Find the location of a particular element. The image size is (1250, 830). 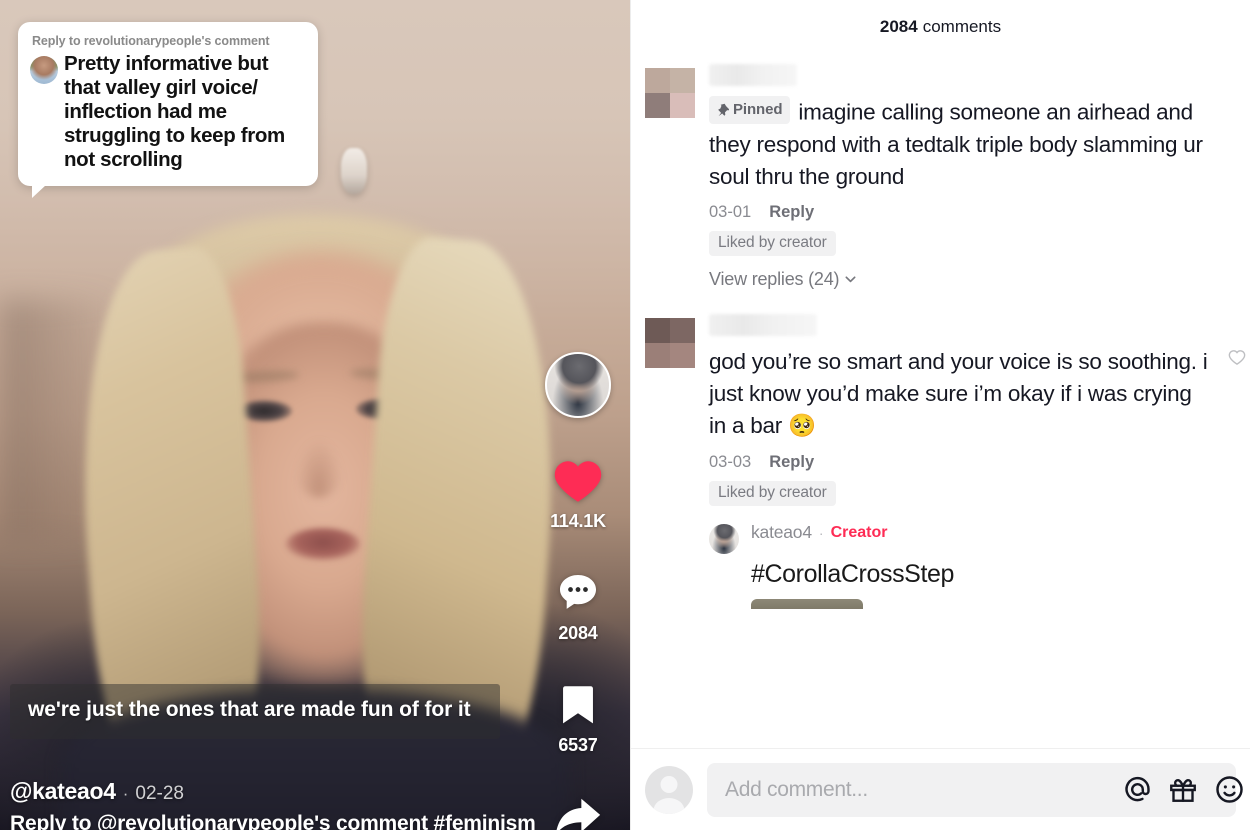

composer-icons is located at coordinates (1181, 790).